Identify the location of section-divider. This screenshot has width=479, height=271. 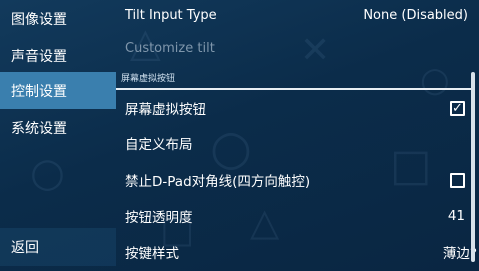
(294, 89).